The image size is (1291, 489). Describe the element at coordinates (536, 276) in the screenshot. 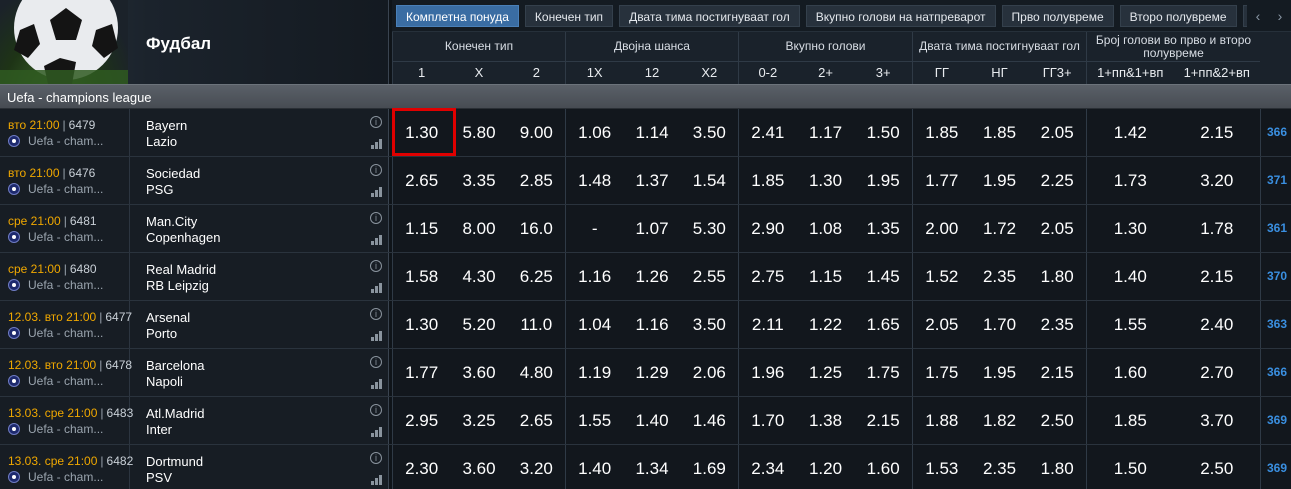

I see `odd-button: 6.25` at that location.